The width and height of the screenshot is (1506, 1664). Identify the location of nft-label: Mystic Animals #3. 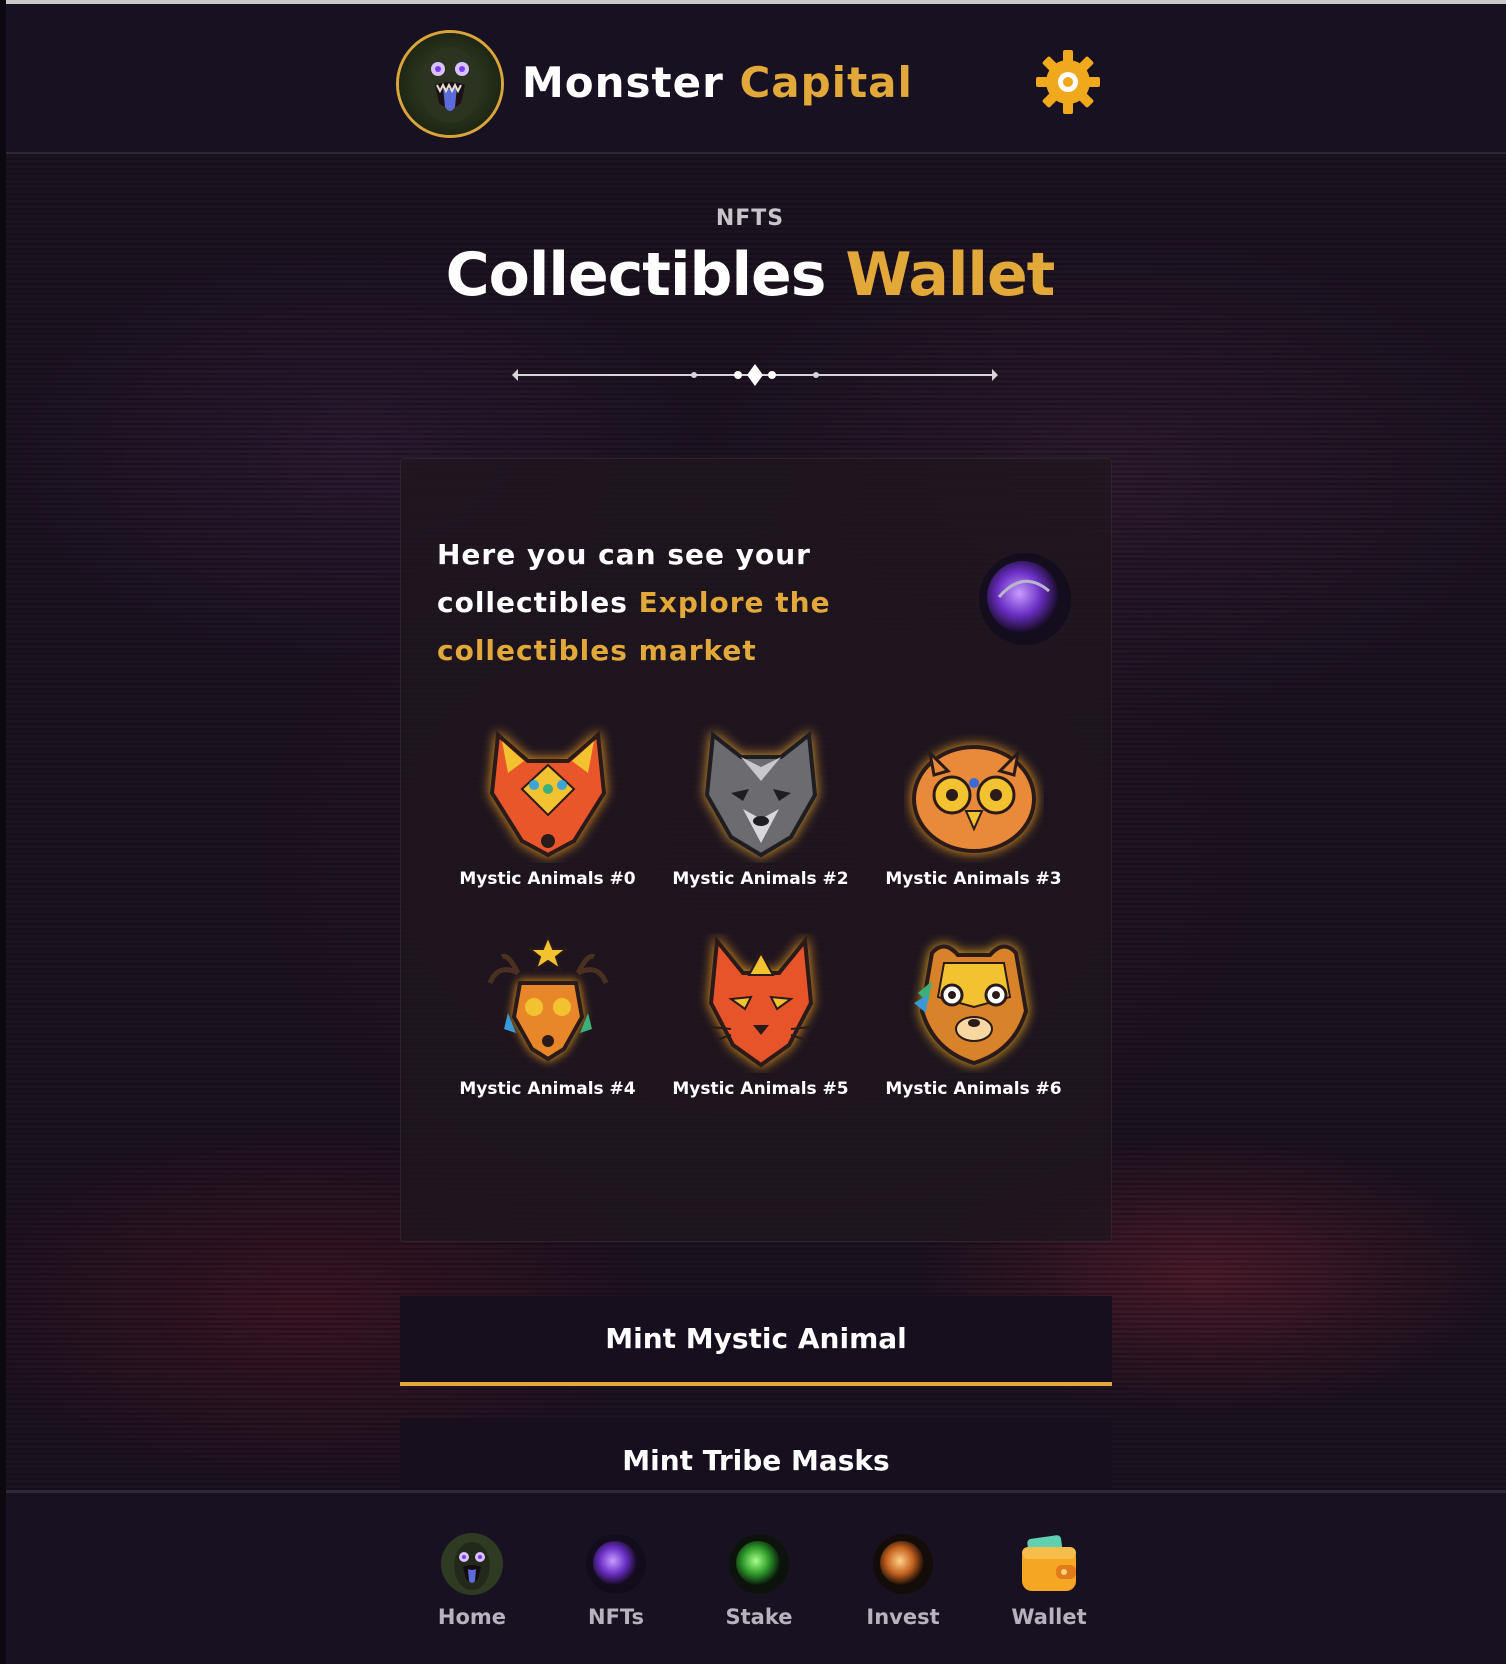
(973, 879).